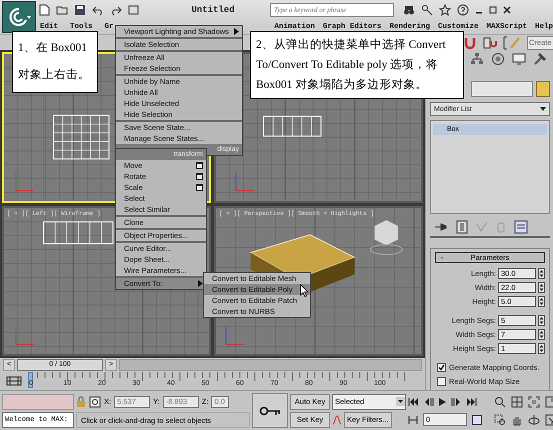 Image resolution: width=553 pixels, height=430 pixels. Describe the element at coordinates (534, 420) in the screenshot. I see `orbit-icon` at that location.